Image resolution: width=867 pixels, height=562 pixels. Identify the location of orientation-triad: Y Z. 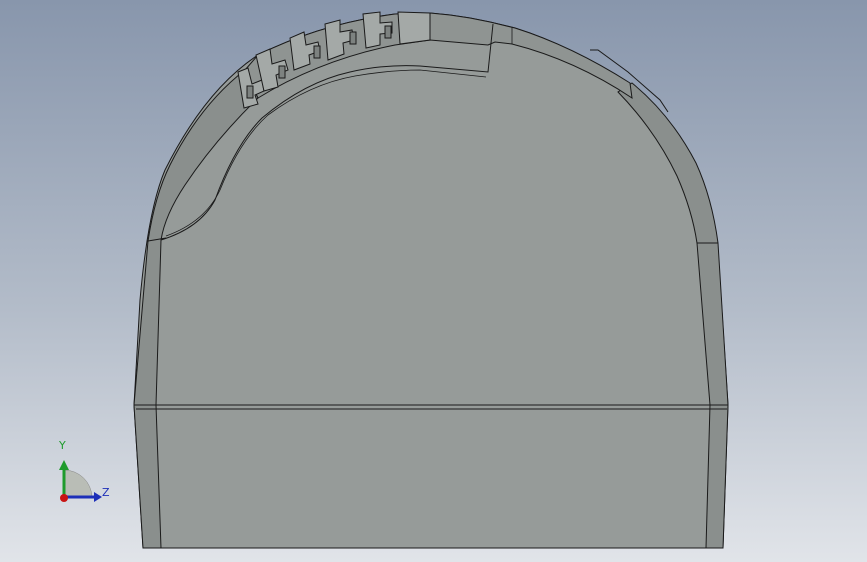
(80, 474).